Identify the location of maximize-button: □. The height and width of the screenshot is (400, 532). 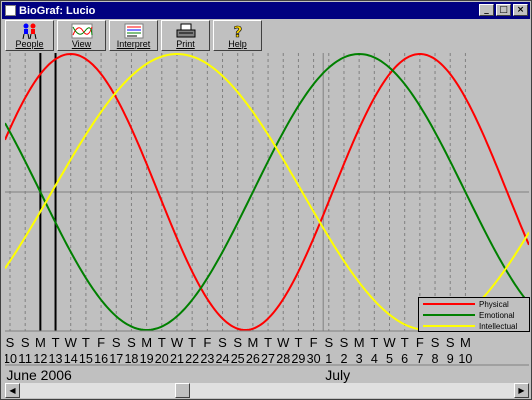
(503, 10).